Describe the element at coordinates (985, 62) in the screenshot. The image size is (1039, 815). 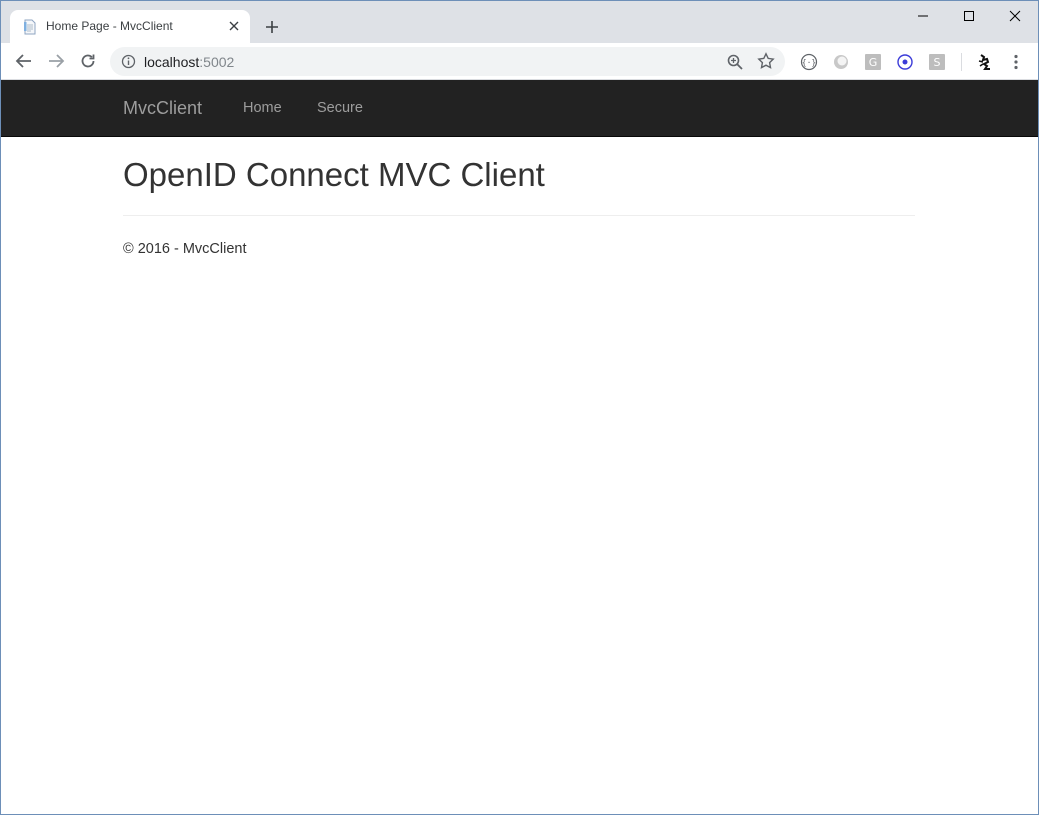
I see `profile-icon` at that location.